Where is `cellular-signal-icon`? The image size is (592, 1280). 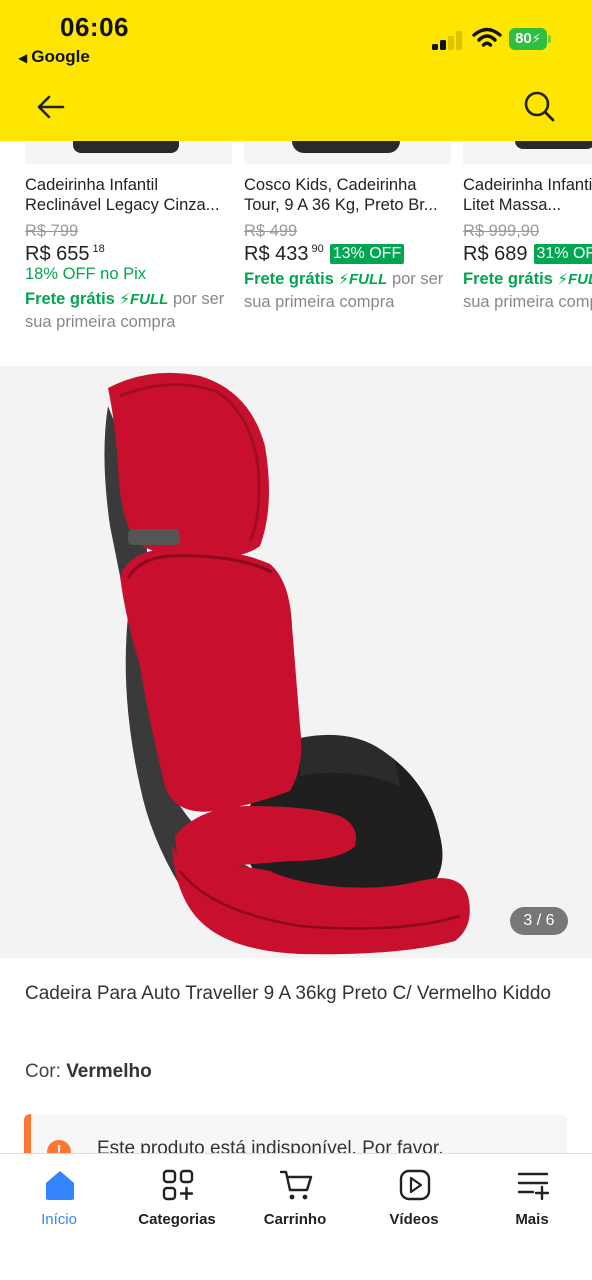
cellular-signal-icon is located at coordinates (448, 40).